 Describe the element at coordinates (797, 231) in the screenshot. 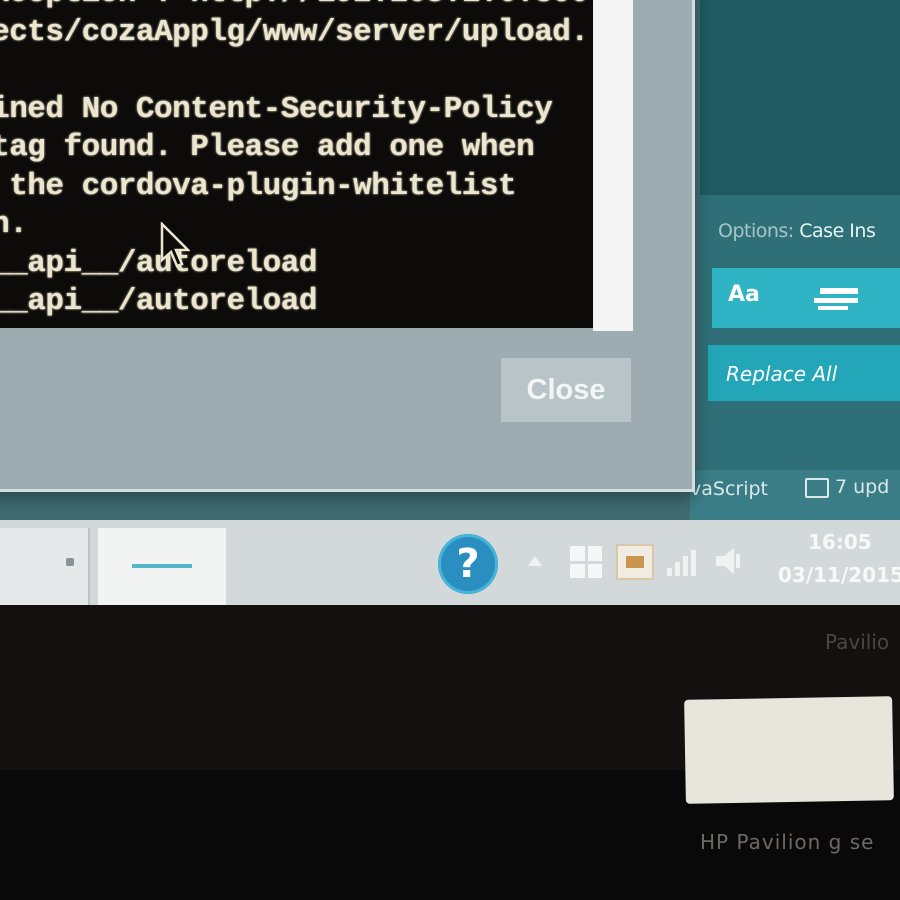

I see `search-options-line: Options: Case Ins` at that location.